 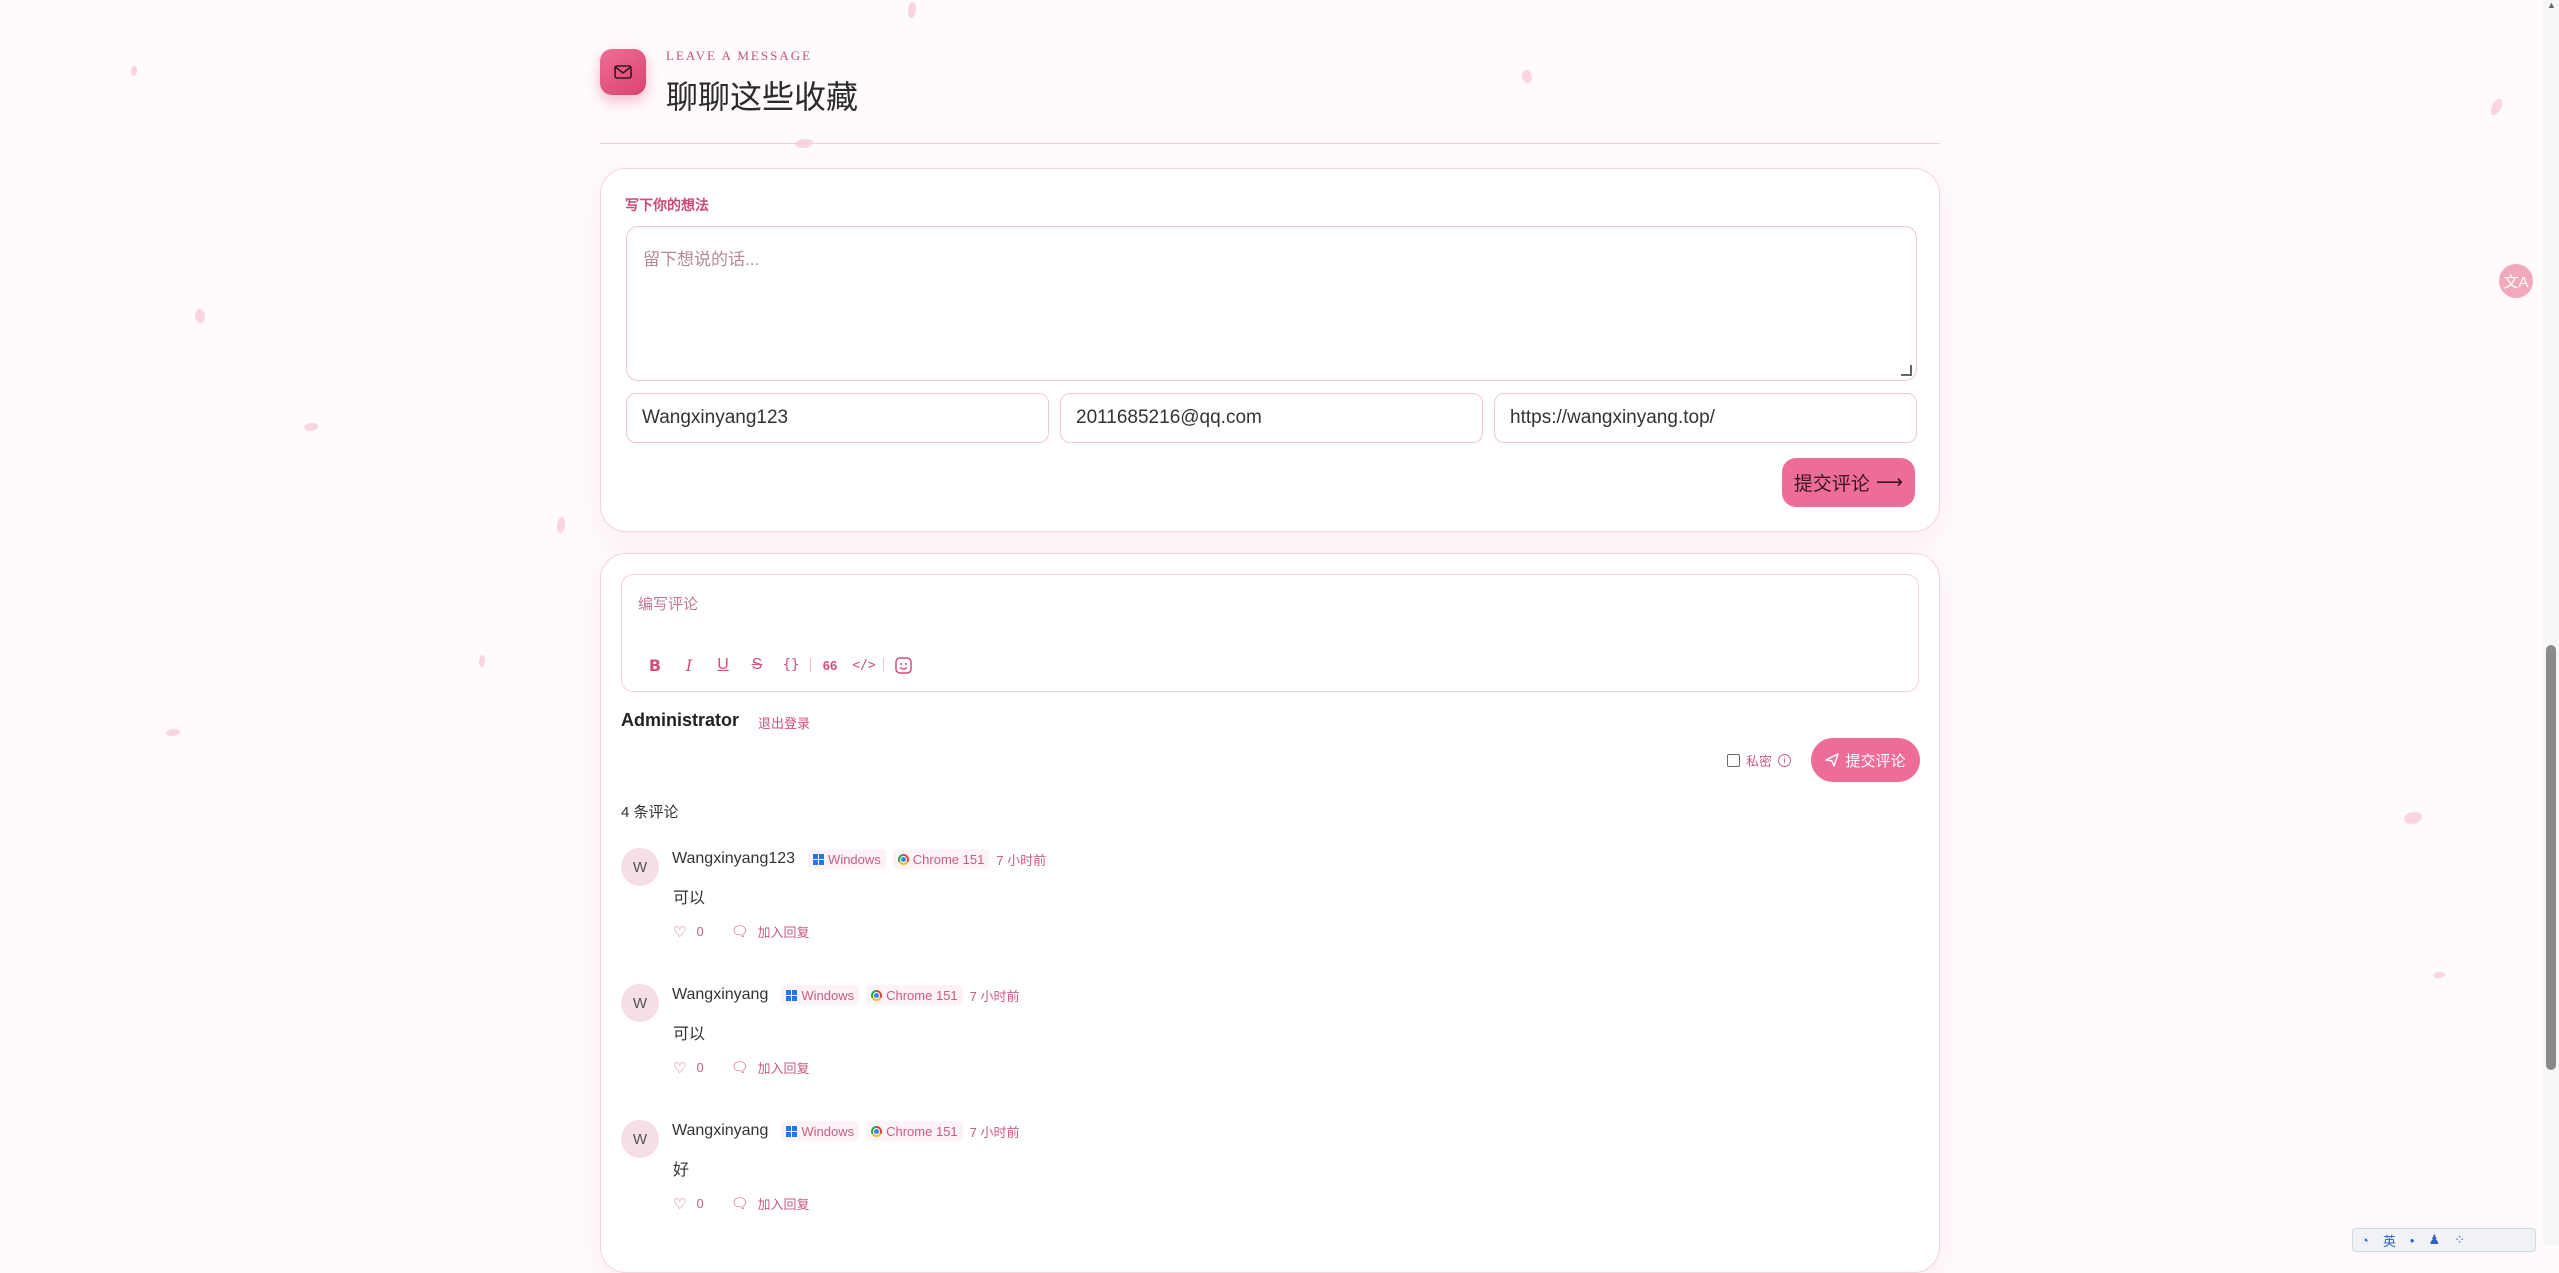 I want to click on ime-logo-icon: ◔, so click(x=2365, y=1240).